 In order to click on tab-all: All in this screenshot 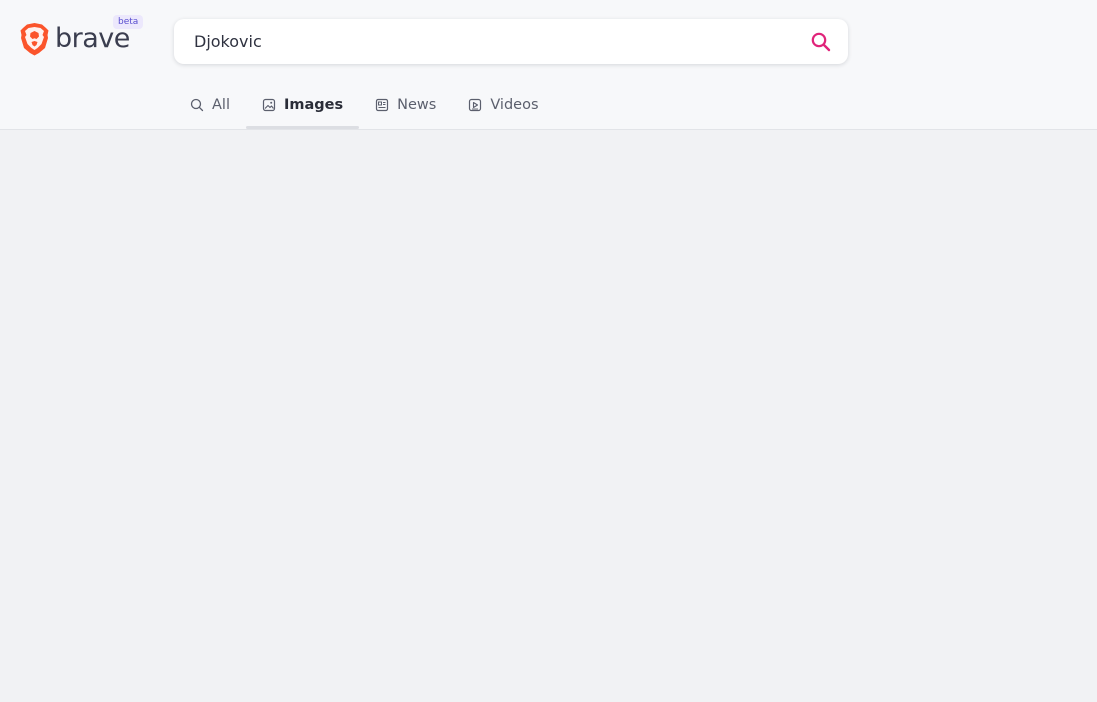, I will do `click(210, 105)`.